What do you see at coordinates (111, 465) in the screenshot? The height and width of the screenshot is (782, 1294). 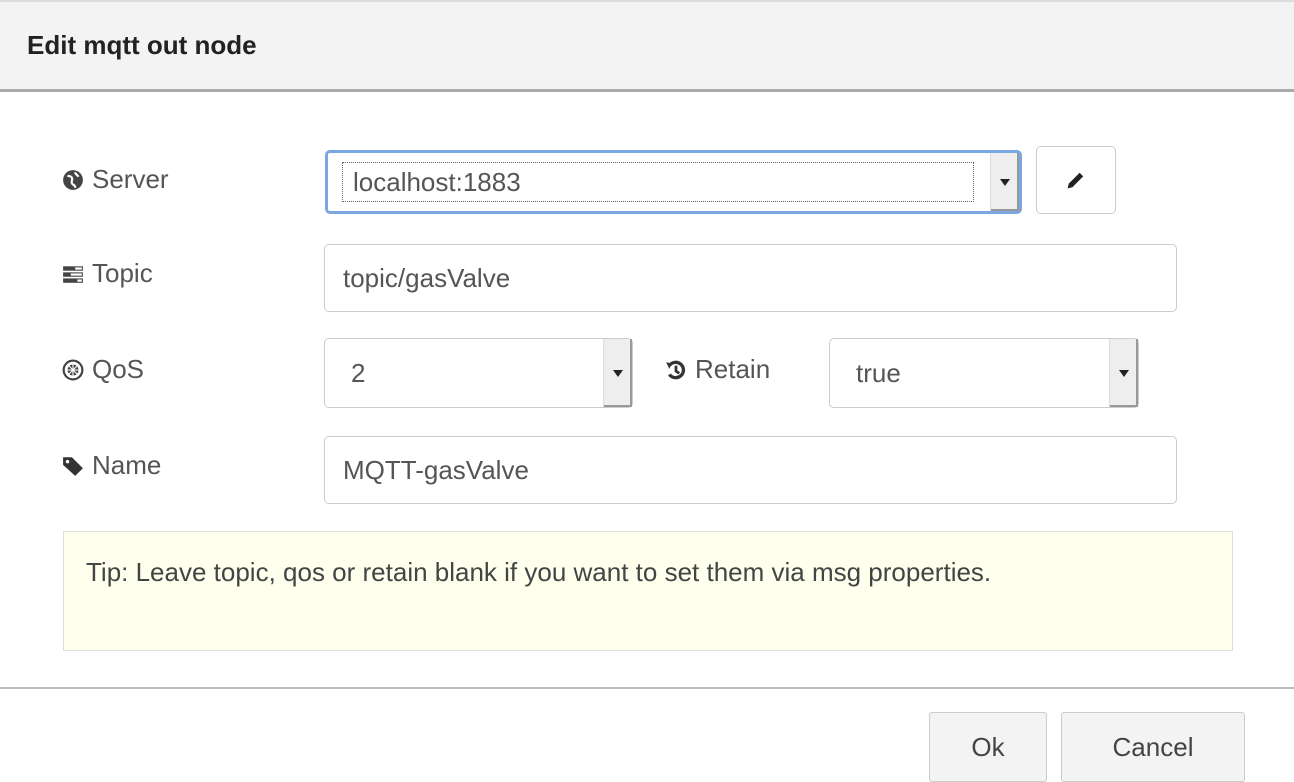 I see `name-label: Name` at bounding box center [111, 465].